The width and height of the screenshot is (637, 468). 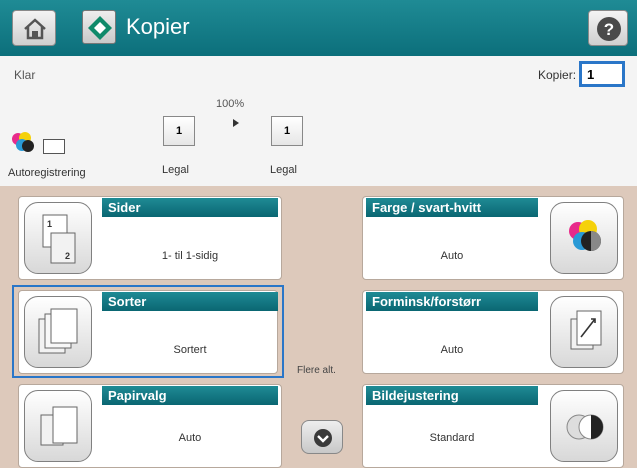 I want to click on home-button, so click(x=34, y=28).